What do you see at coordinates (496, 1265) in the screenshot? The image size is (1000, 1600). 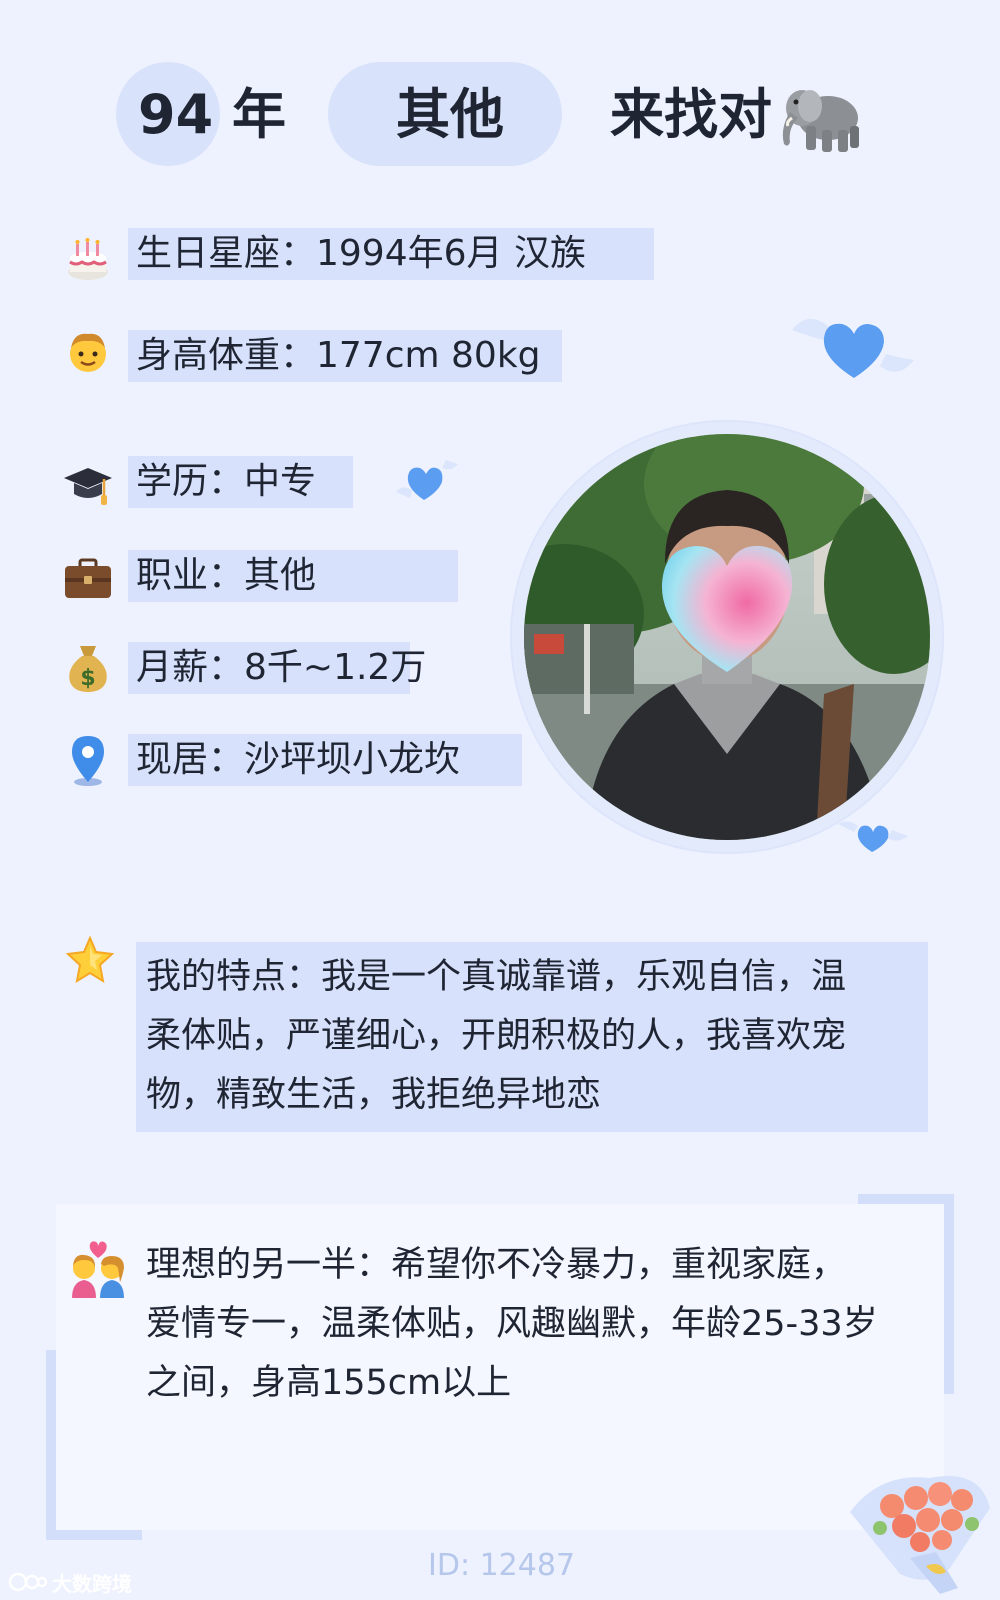 I see `ideal-partner-line-1: 理想的另一半：希望你不冷暴力，重视家庭，` at bounding box center [496, 1265].